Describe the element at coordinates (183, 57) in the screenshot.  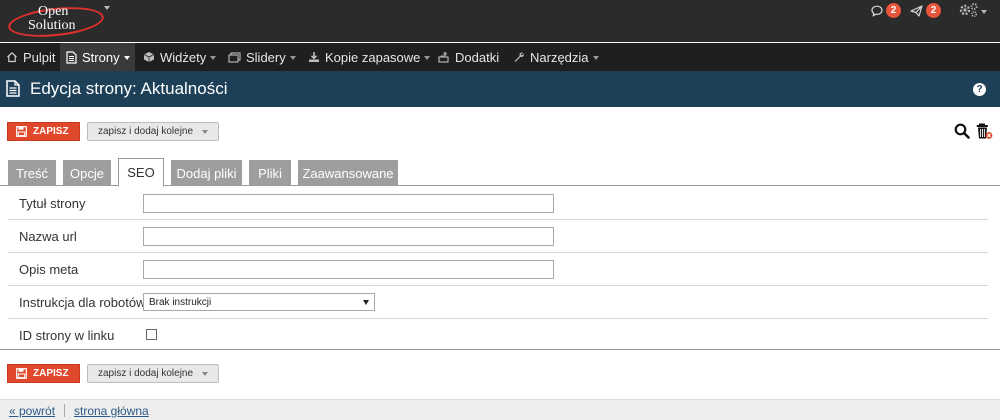
I see `menu-label: Widżety` at that location.